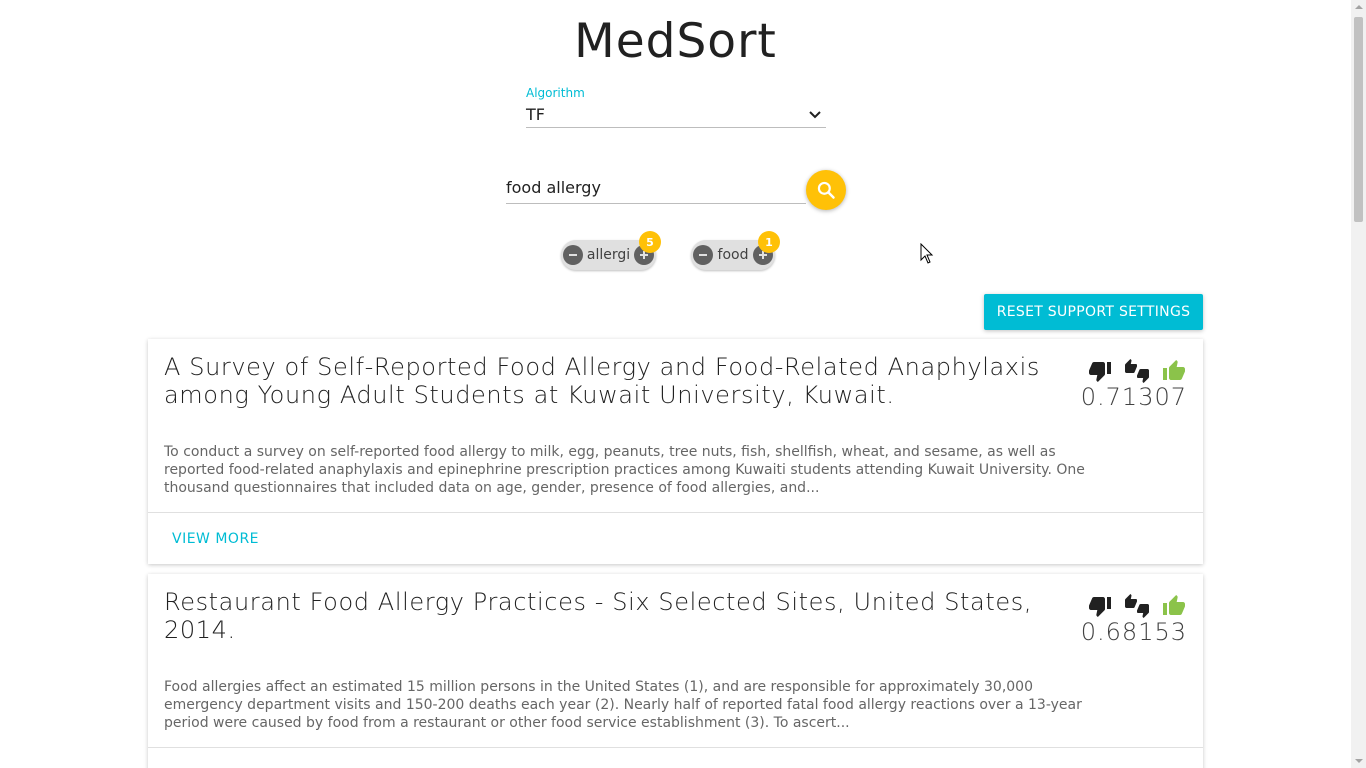  I want to click on scroll-up-icon, so click(1359, 7).